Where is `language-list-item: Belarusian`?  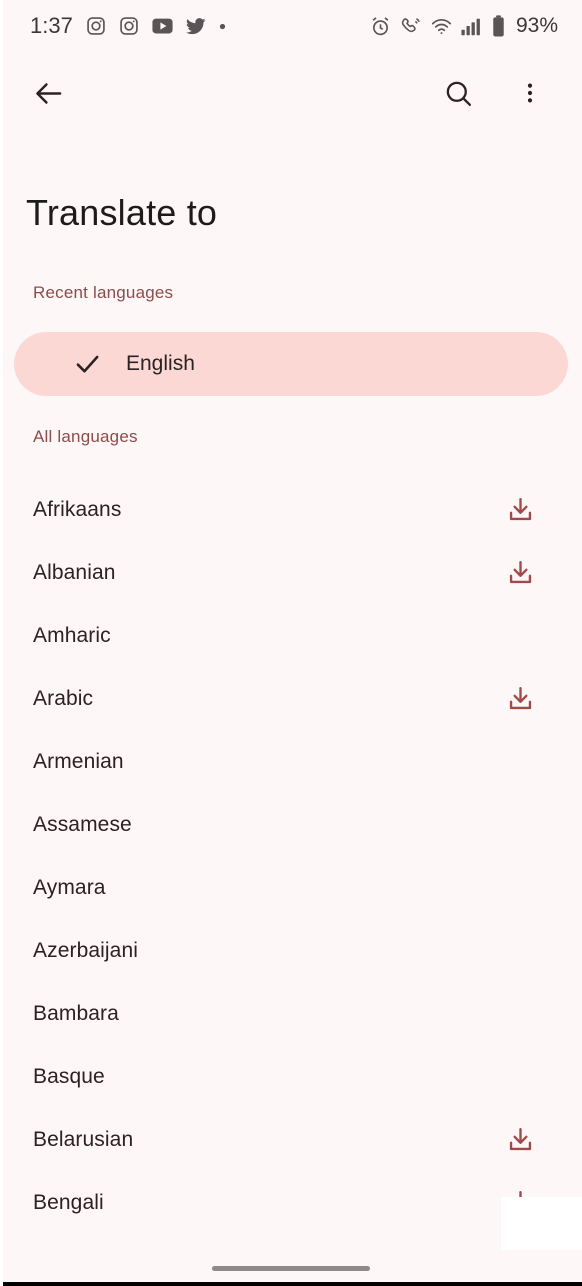
language-list-item: Belarusian is located at coordinates (291, 1139).